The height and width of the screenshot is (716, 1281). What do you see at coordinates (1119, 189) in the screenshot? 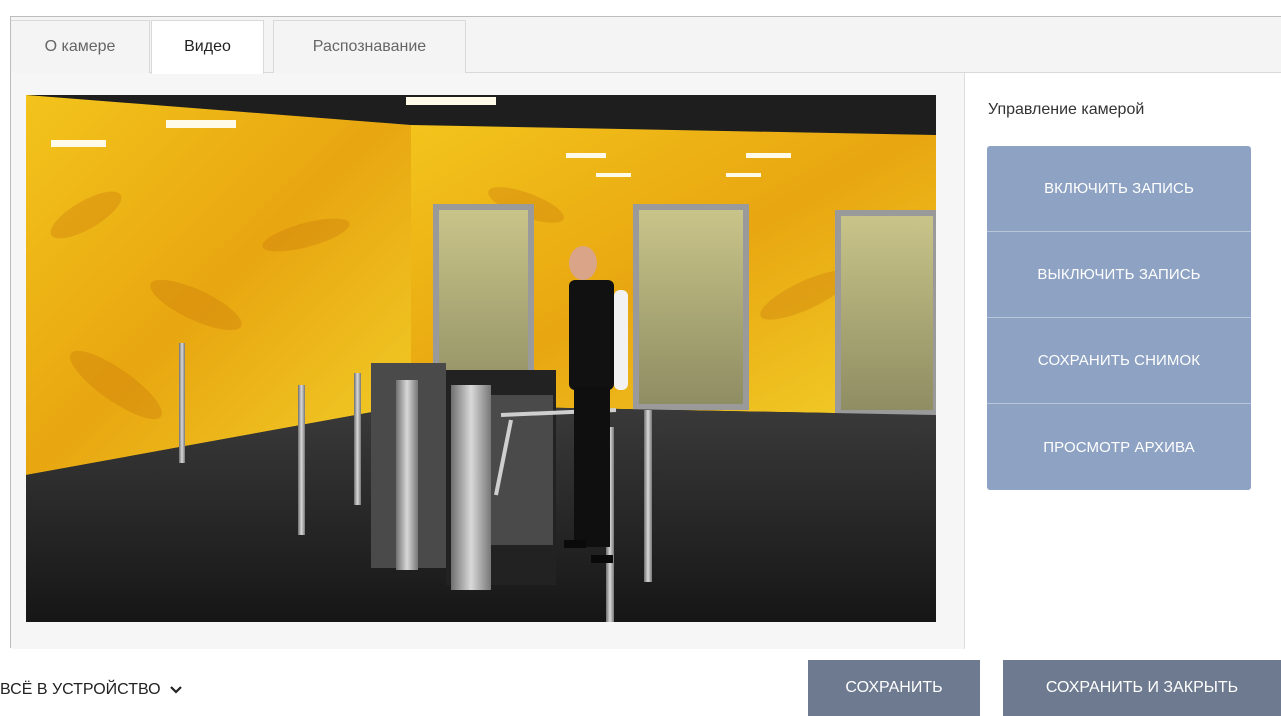
I see `start-recording-button: ВКЛЮЧИТЬ ЗАПИСЬ` at bounding box center [1119, 189].